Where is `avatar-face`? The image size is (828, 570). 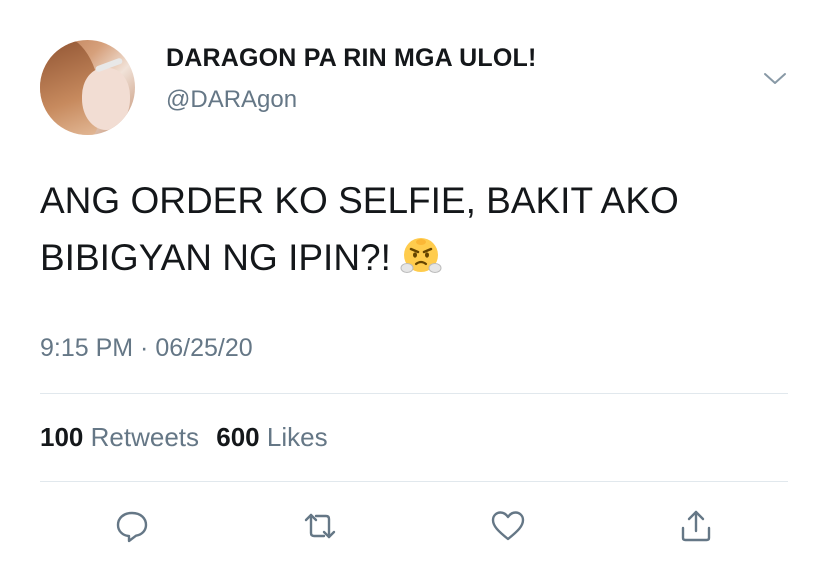
avatar-face is located at coordinates (106, 99).